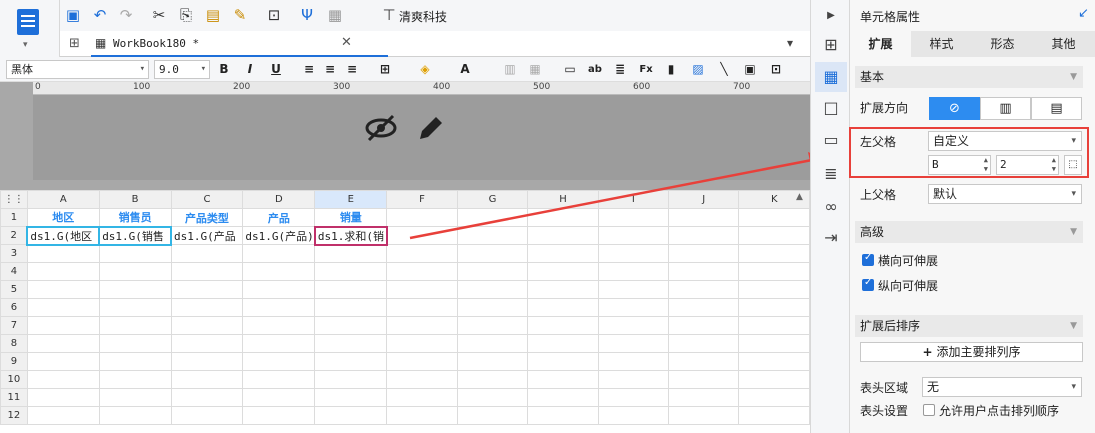  I want to click on collapse-panel-icon: ↙, so click(1083, 13).